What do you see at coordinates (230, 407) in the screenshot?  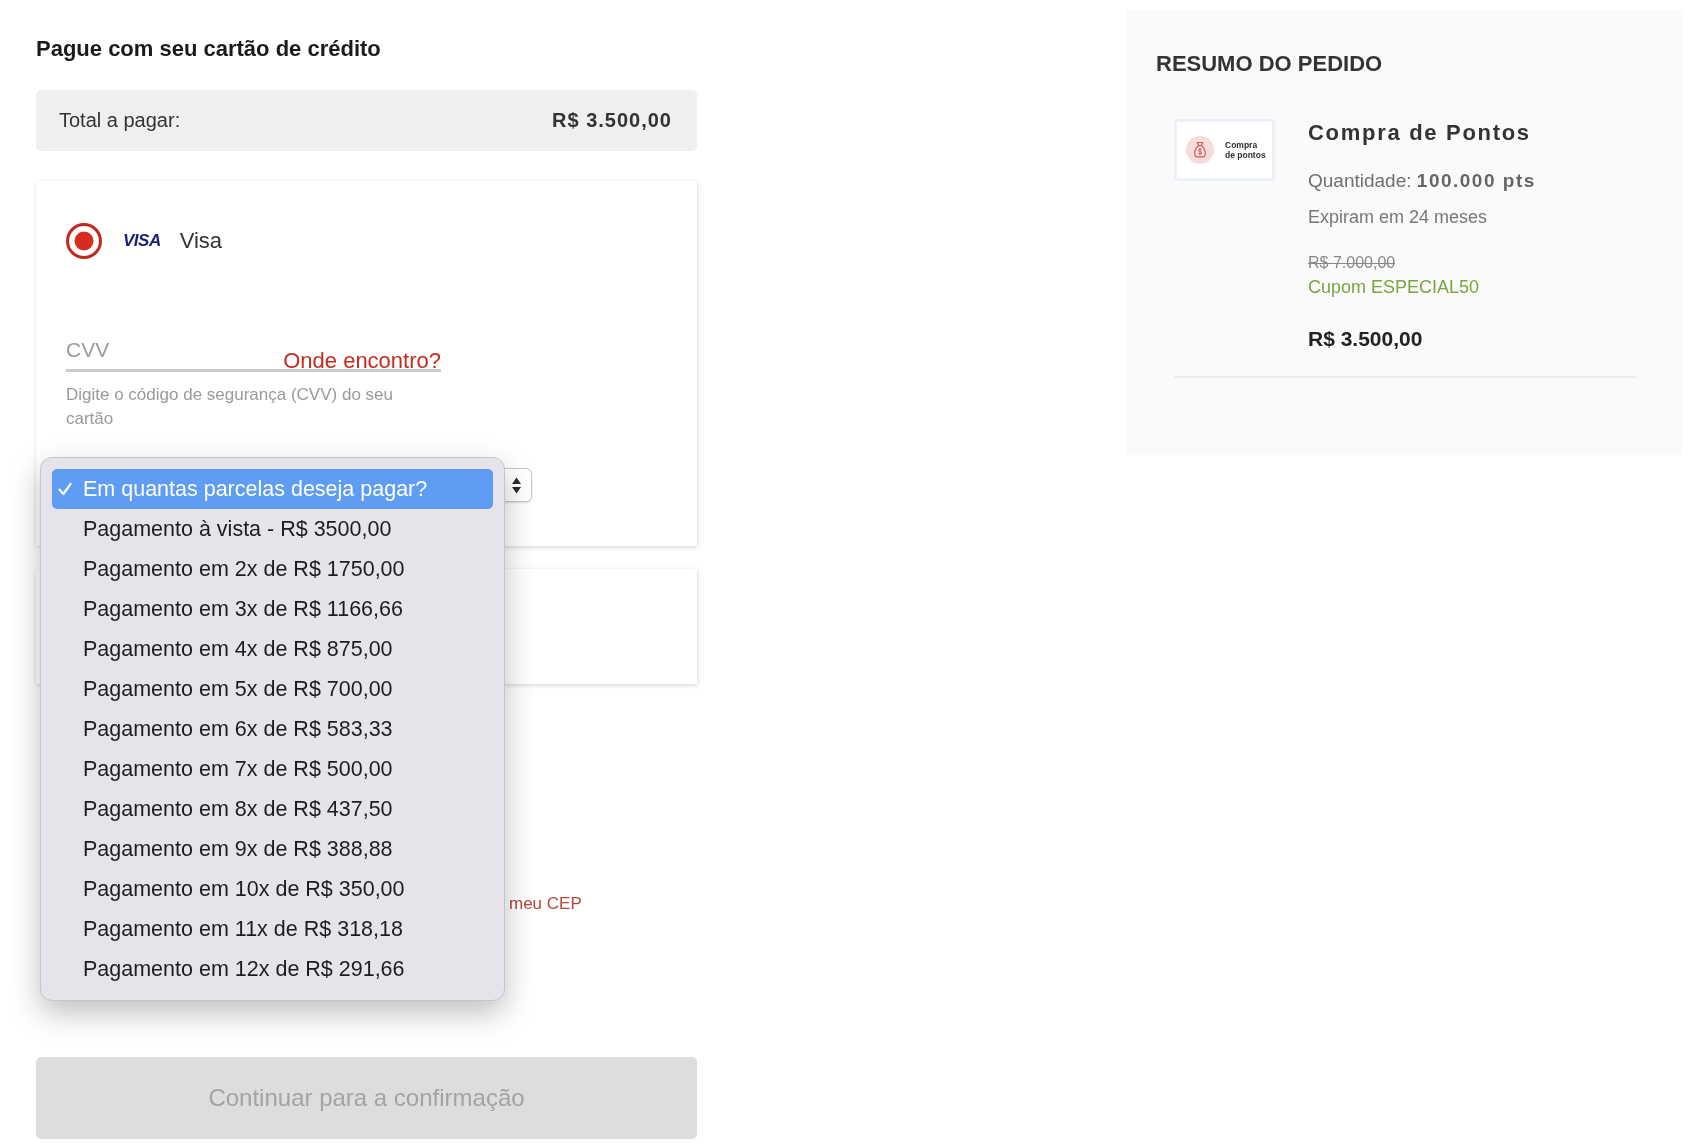 I see `cvv-hint-text: Digite o código de segurança (CVV) do seu cartão` at bounding box center [230, 407].